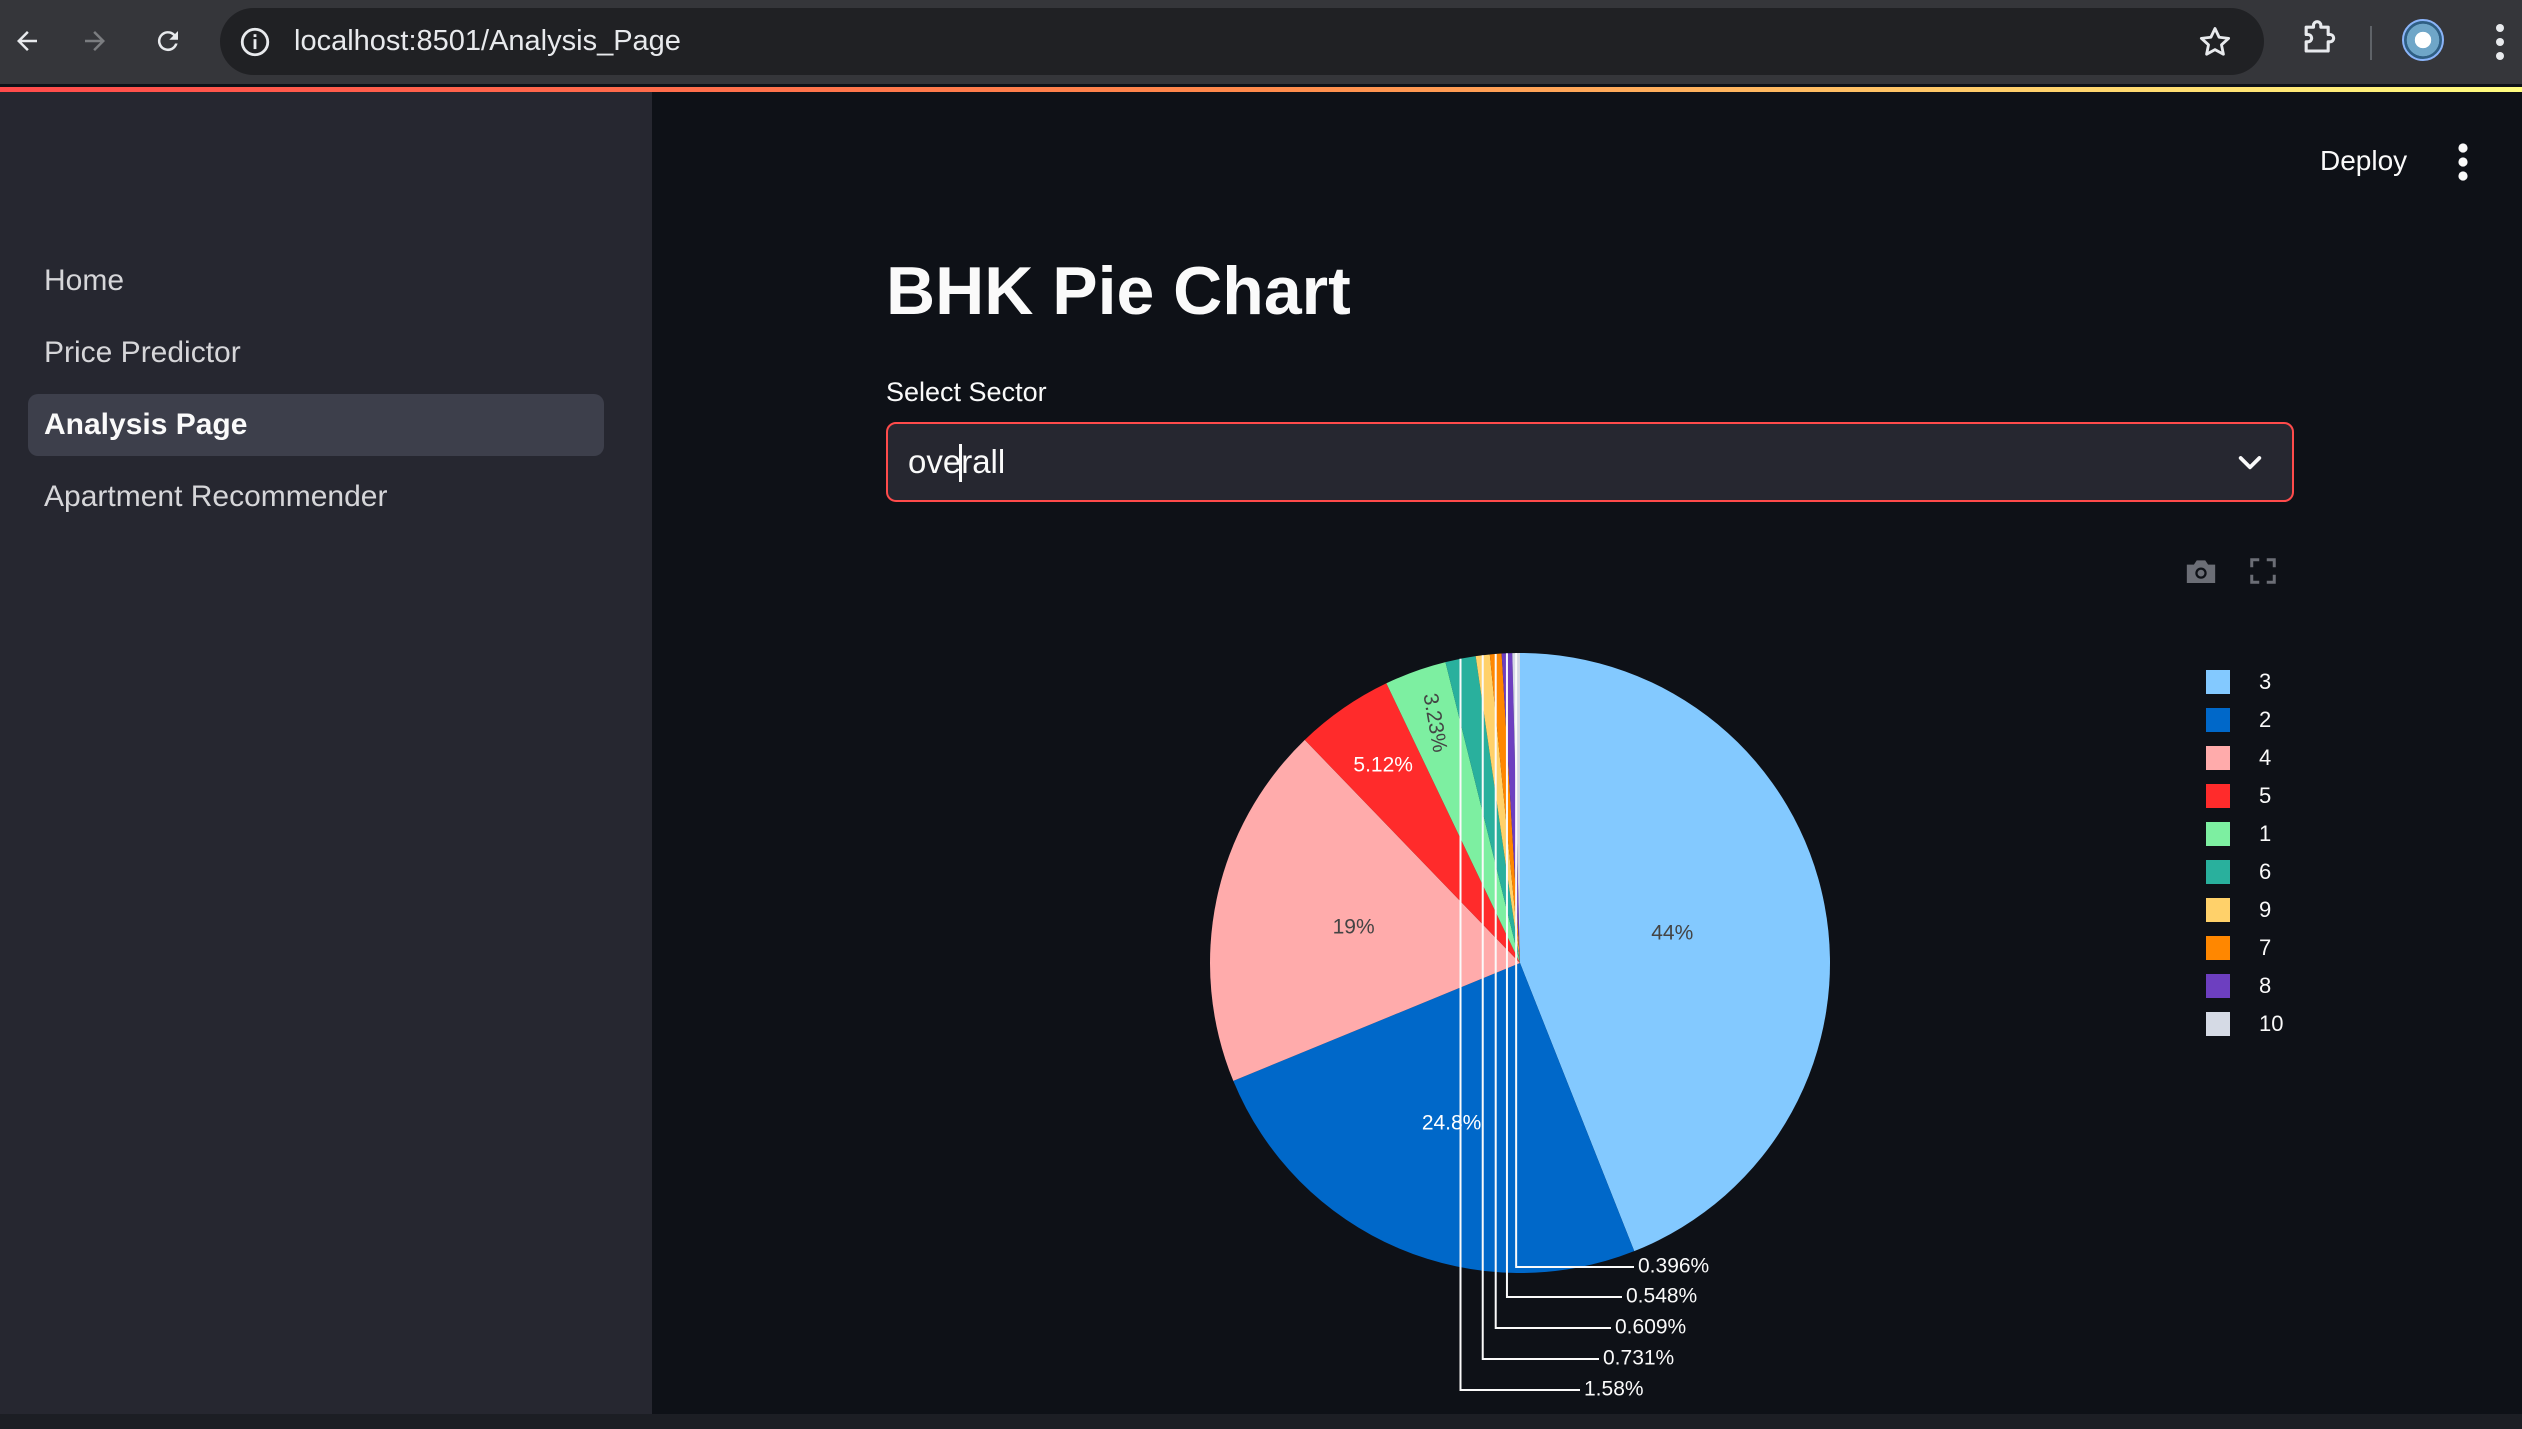 This screenshot has height=1429, width=2522. I want to click on legend-label-8: 8, so click(2265, 985).